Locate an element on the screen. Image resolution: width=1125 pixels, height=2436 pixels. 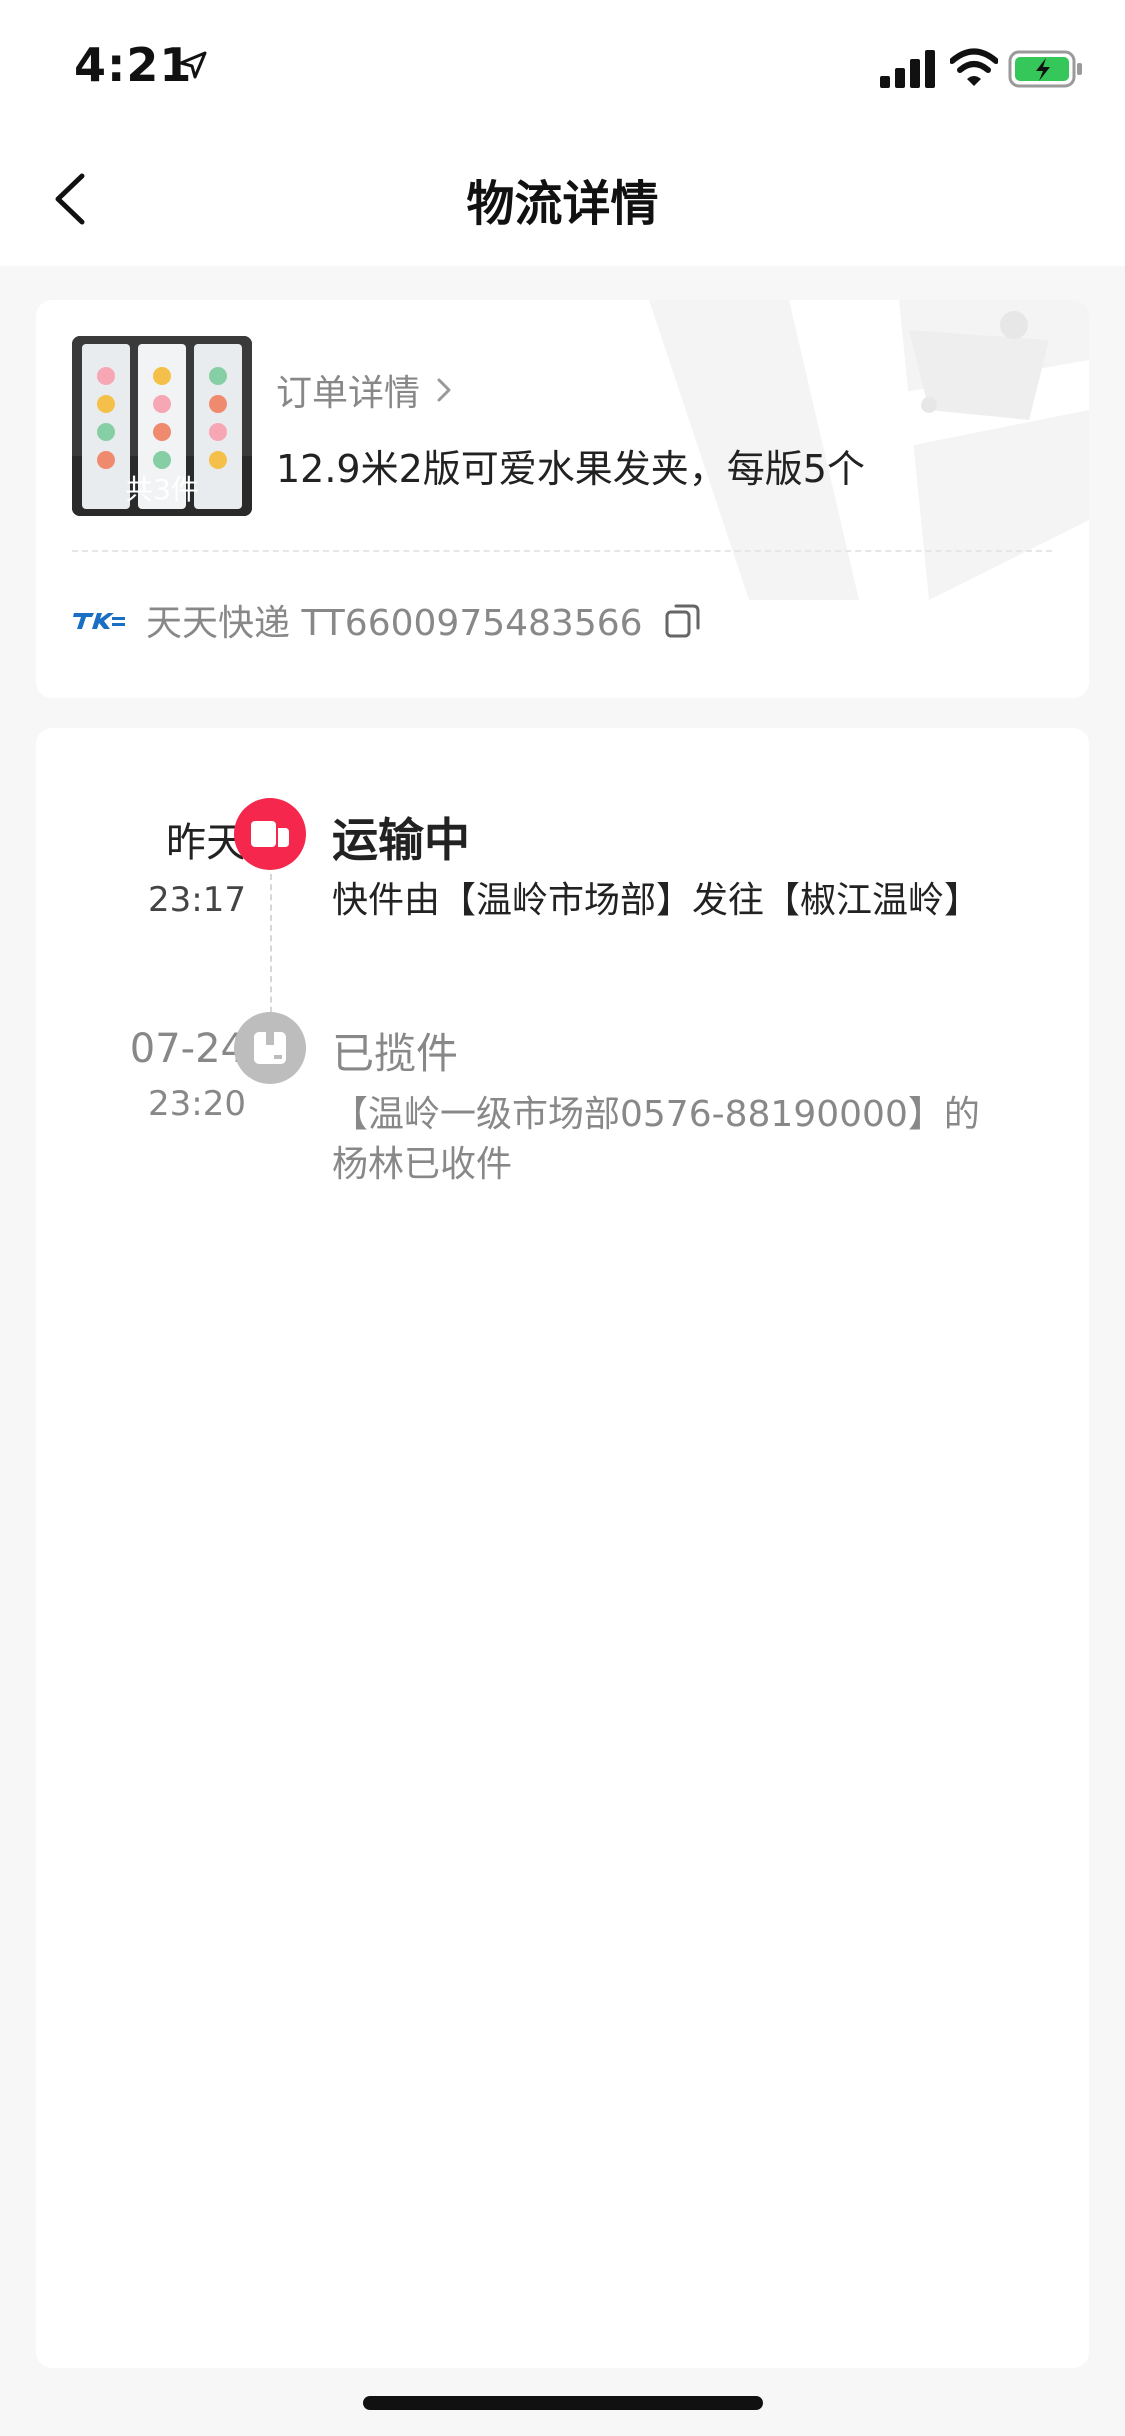
nav-bar: 物流详情 is located at coordinates (562, 199).